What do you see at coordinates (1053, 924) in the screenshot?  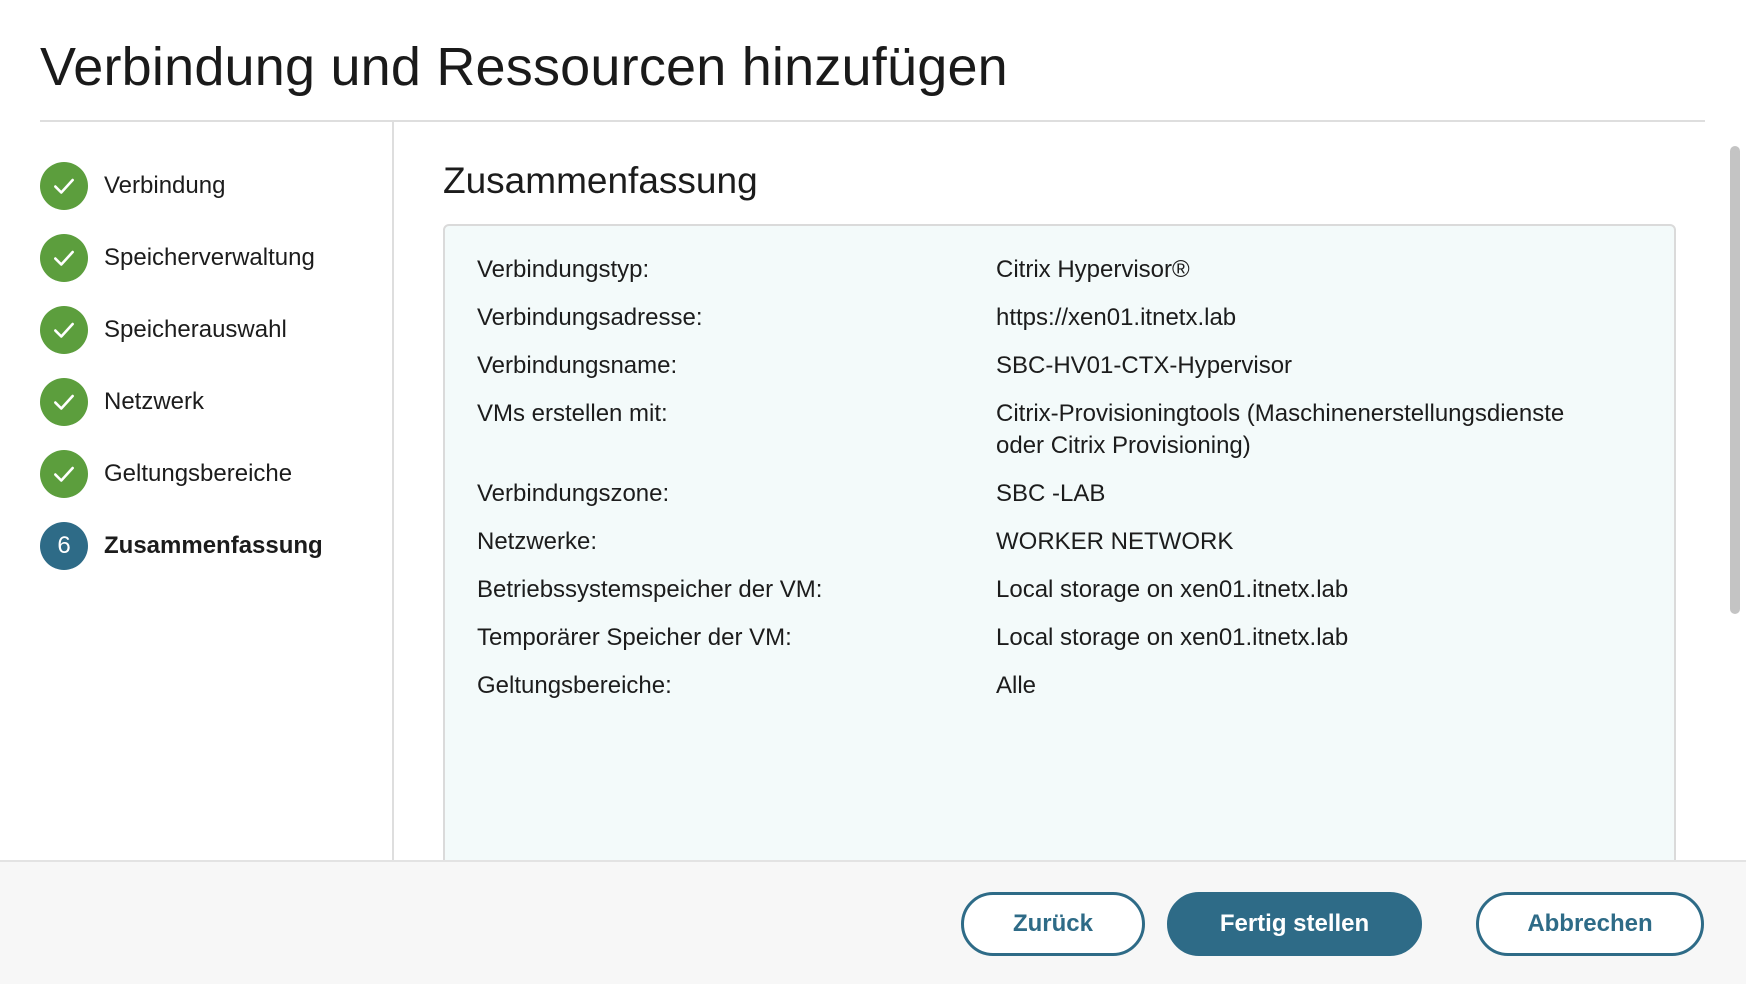 I see `back-button: Zurück` at bounding box center [1053, 924].